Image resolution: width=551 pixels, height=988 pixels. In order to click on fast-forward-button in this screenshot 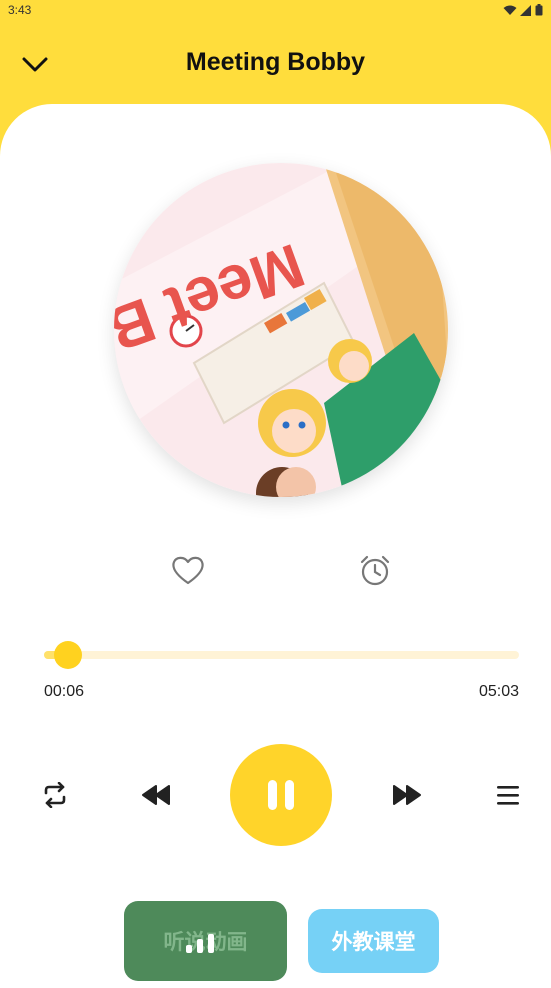, I will do `click(407, 795)`.